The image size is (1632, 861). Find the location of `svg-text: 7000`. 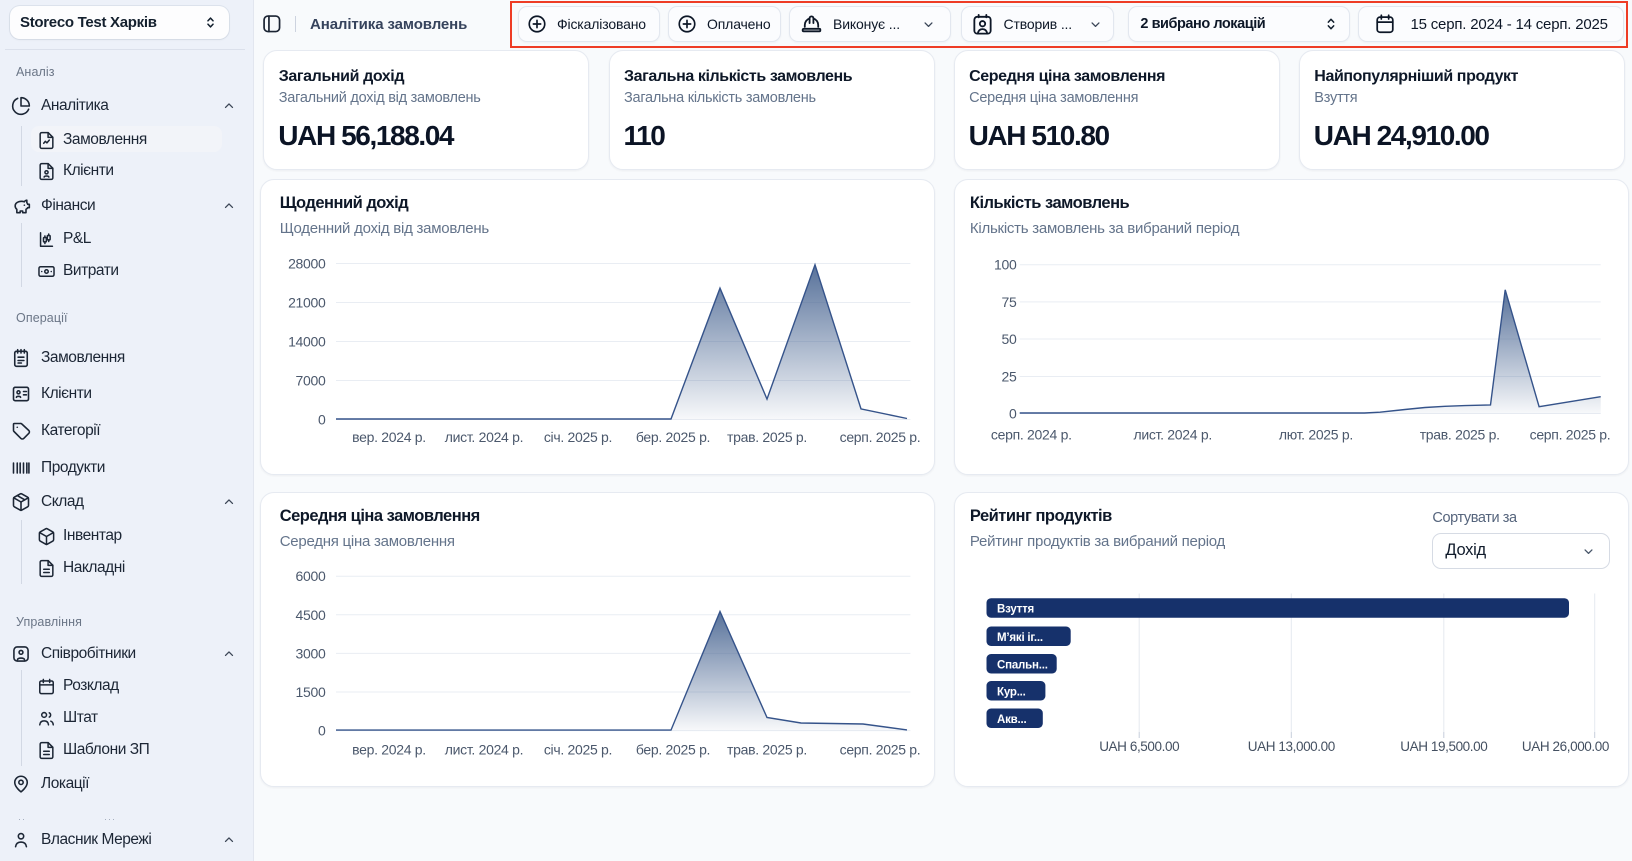

svg-text: 7000 is located at coordinates (311, 380).